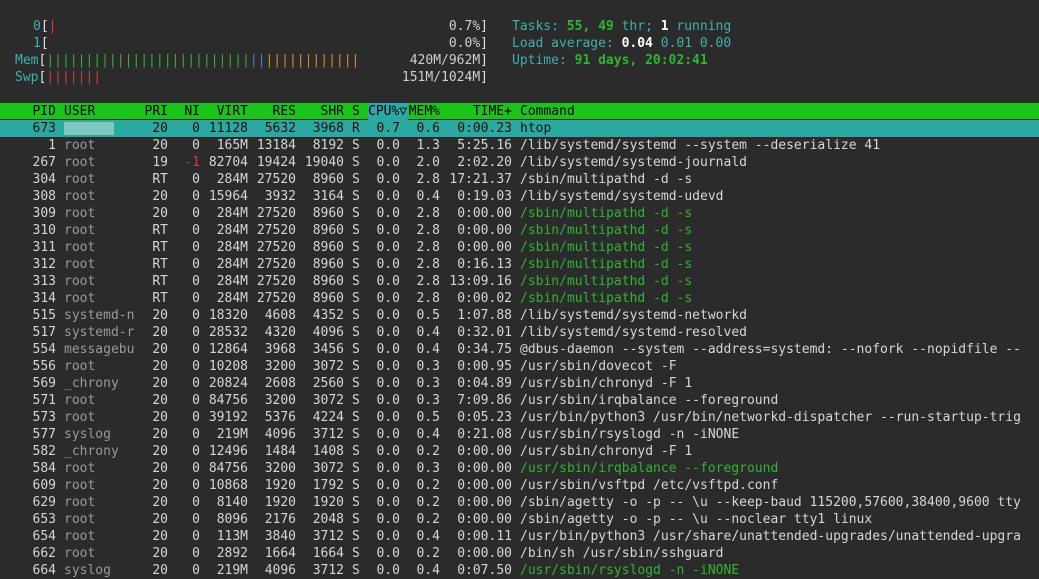  Describe the element at coordinates (44, 519) in the screenshot. I see `cell-pid: 653` at that location.